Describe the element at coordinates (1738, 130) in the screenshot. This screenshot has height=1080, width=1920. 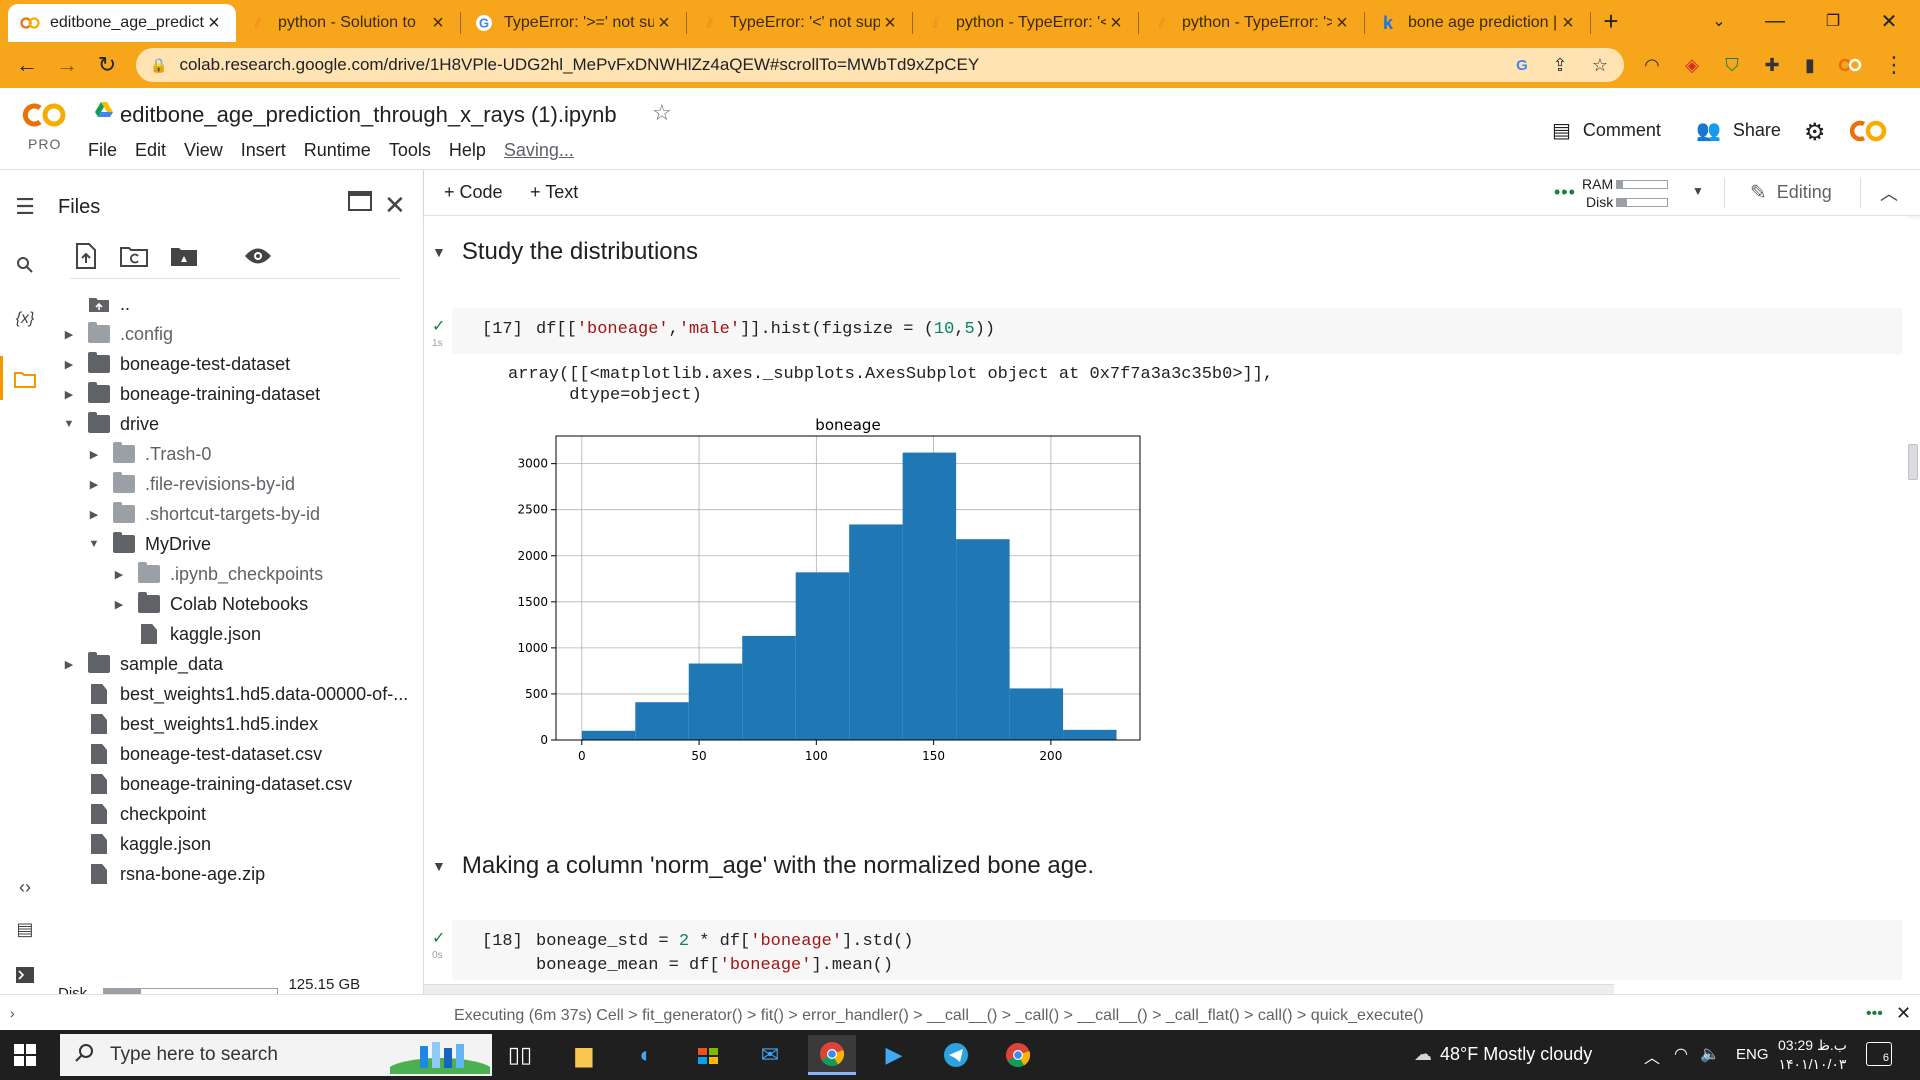
I see `share-button: 👥 Share` at that location.